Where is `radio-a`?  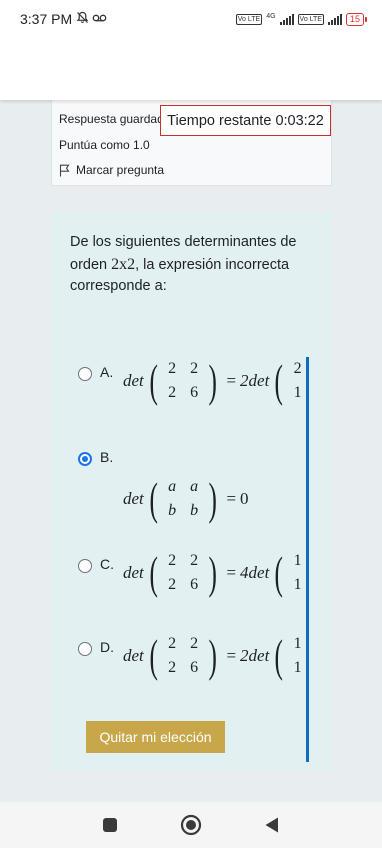 radio-a is located at coordinates (85, 374).